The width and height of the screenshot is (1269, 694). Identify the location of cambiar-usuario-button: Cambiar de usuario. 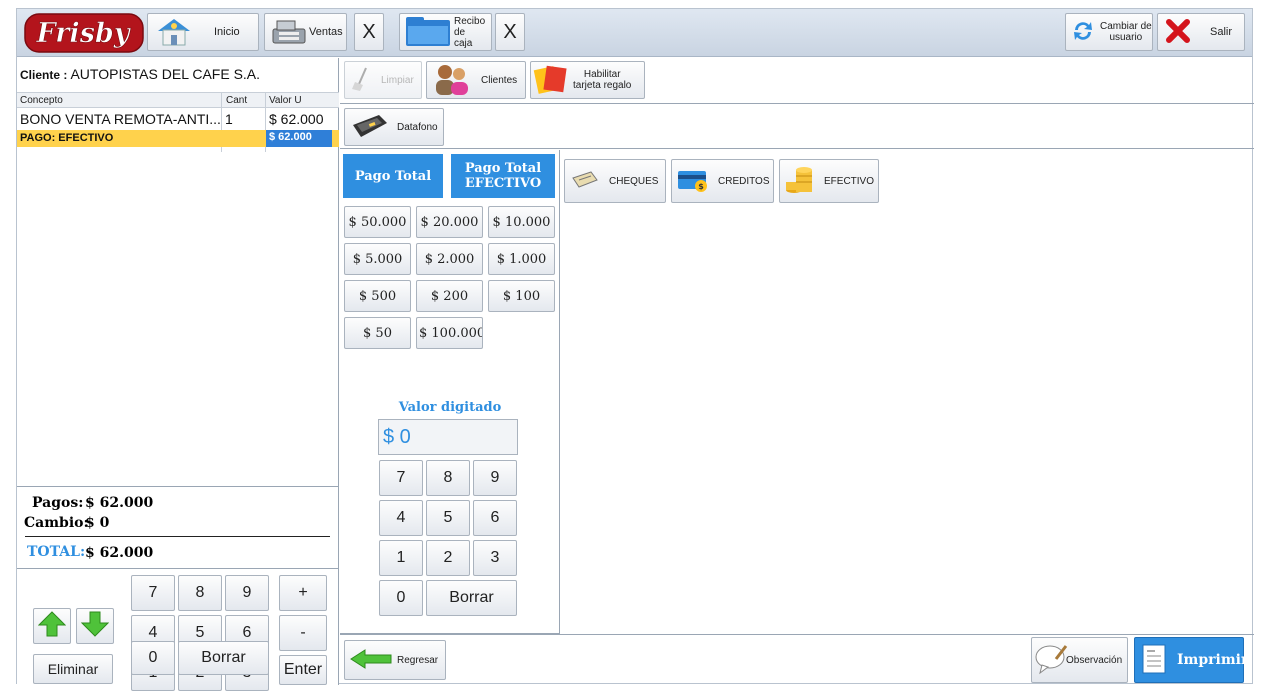
(1109, 32).